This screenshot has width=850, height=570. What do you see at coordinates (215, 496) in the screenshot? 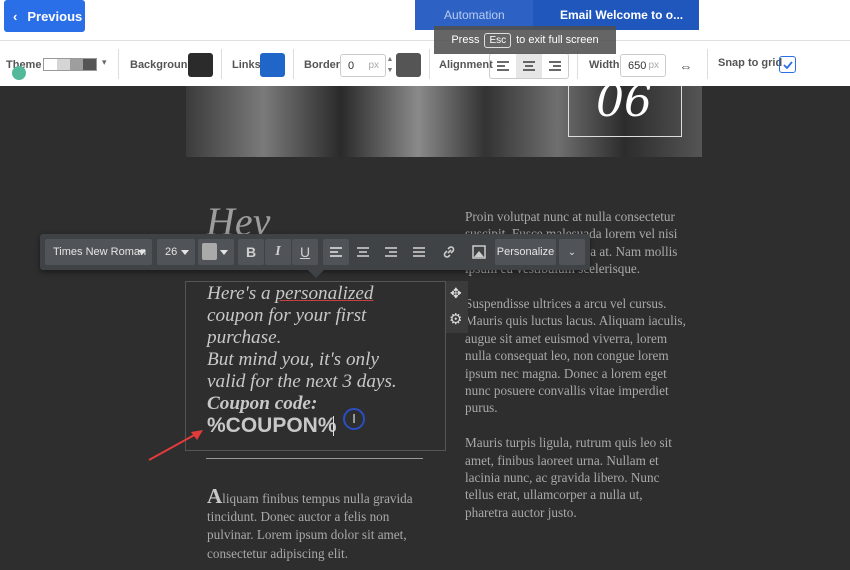
I see `drop-cap: A` at bounding box center [215, 496].